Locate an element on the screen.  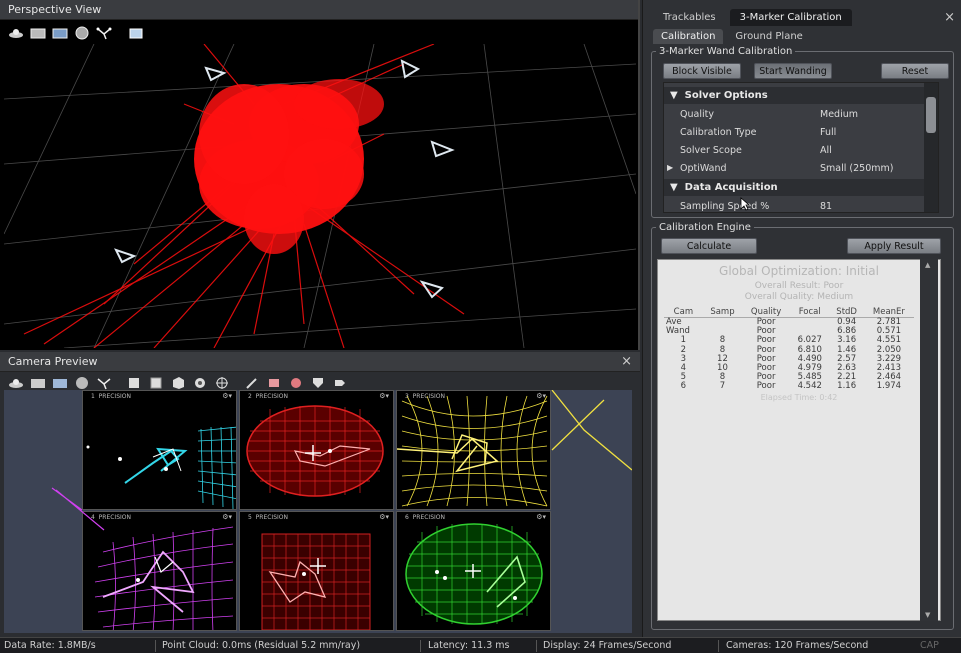
prop-optiwand: ▶ OptiWand Small (250mm) is located at coordinates (794, 169).